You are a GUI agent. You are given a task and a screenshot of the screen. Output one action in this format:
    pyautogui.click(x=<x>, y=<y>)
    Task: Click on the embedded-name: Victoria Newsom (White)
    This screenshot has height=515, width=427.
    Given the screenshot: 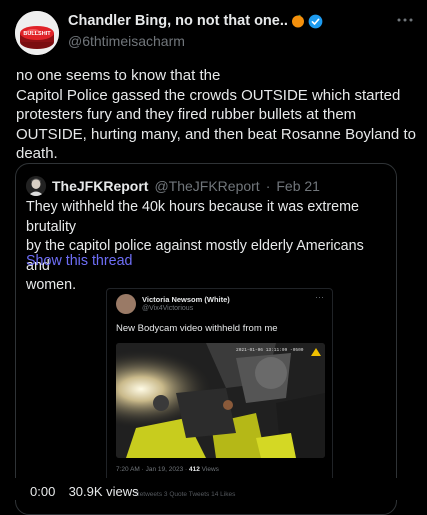 What is the action you would take?
    pyautogui.click(x=186, y=299)
    